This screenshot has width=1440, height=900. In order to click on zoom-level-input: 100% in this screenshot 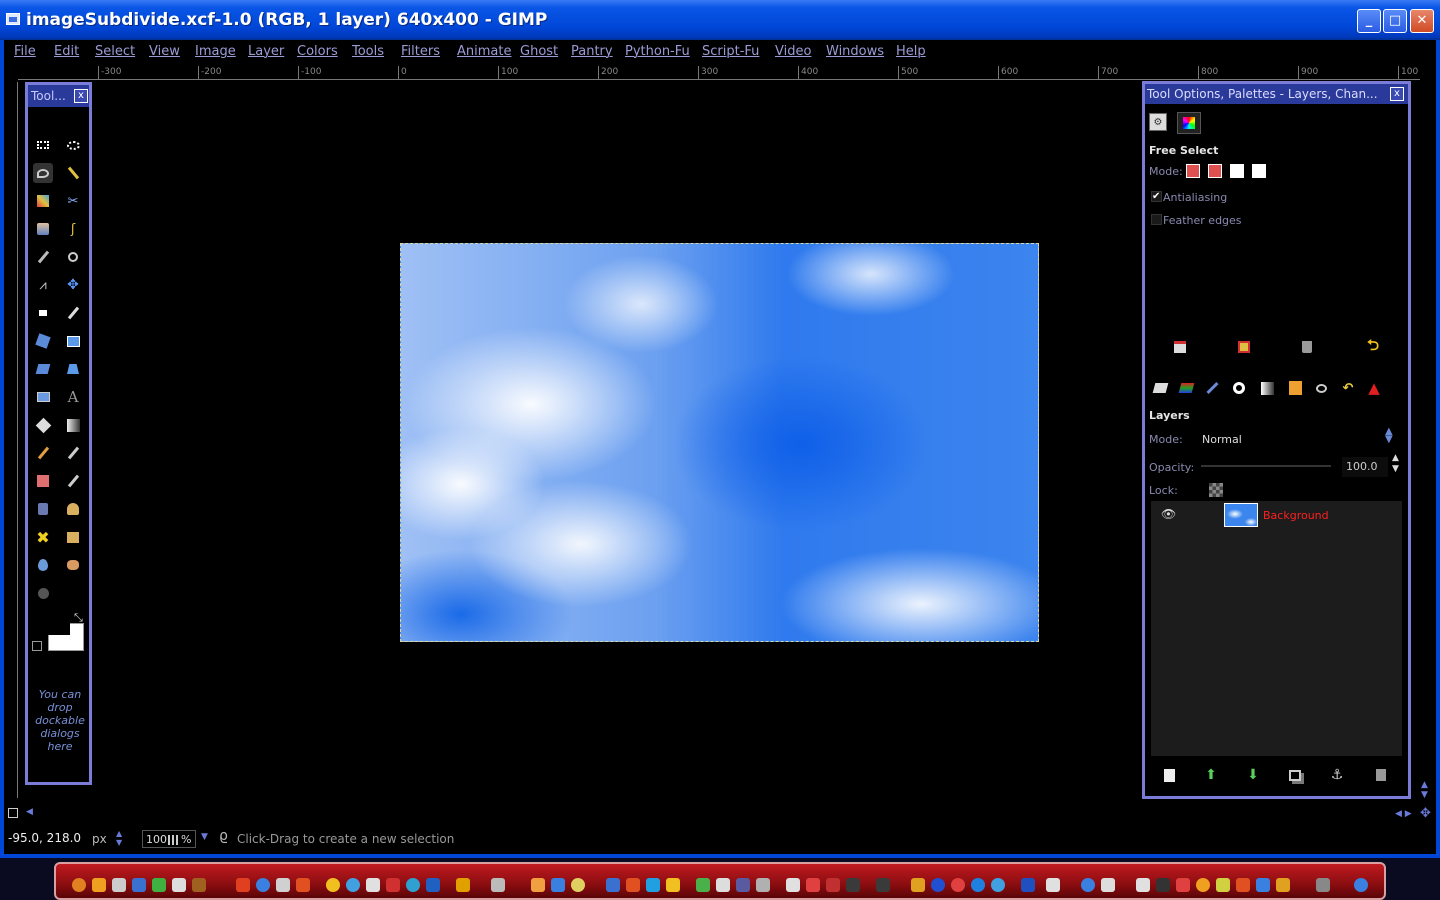, I will do `click(169, 839)`.